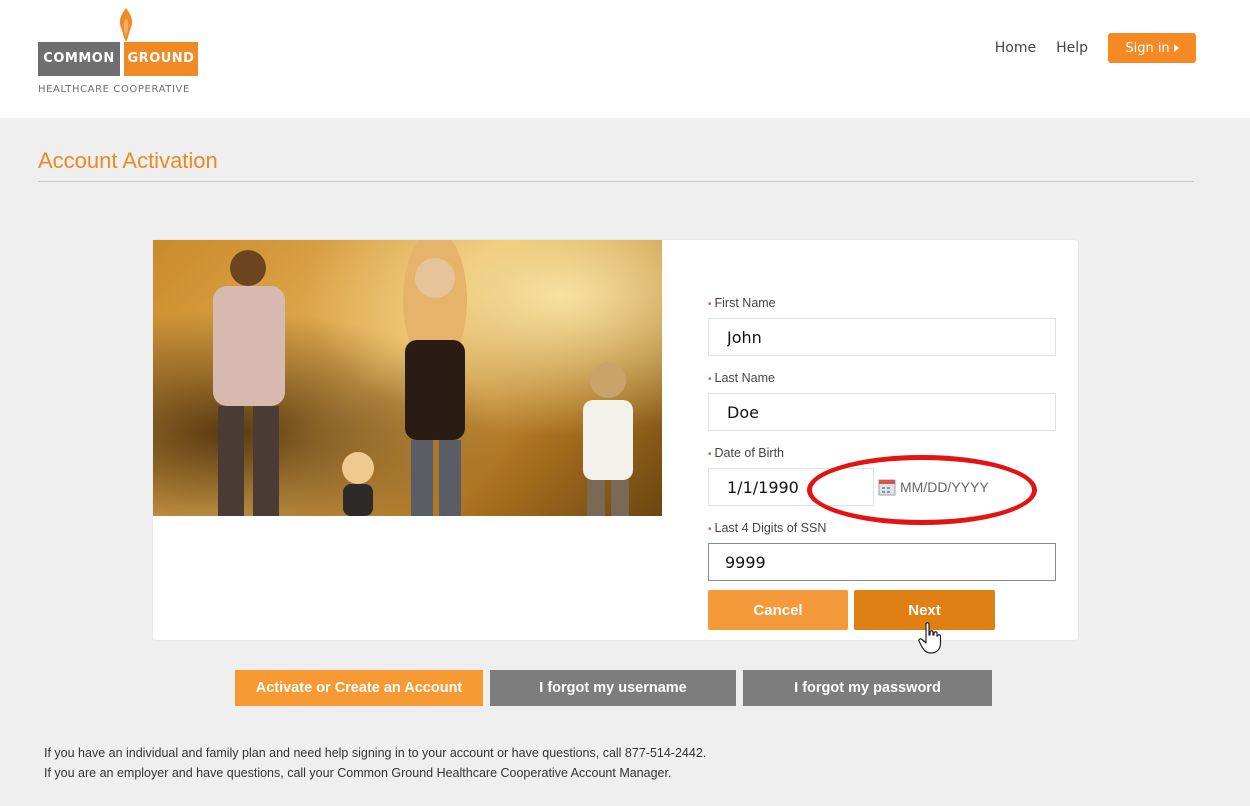 The height and width of the screenshot is (806, 1250). What do you see at coordinates (930, 638) in the screenshot?
I see `hand-cursor-icon` at bounding box center [930, 638].